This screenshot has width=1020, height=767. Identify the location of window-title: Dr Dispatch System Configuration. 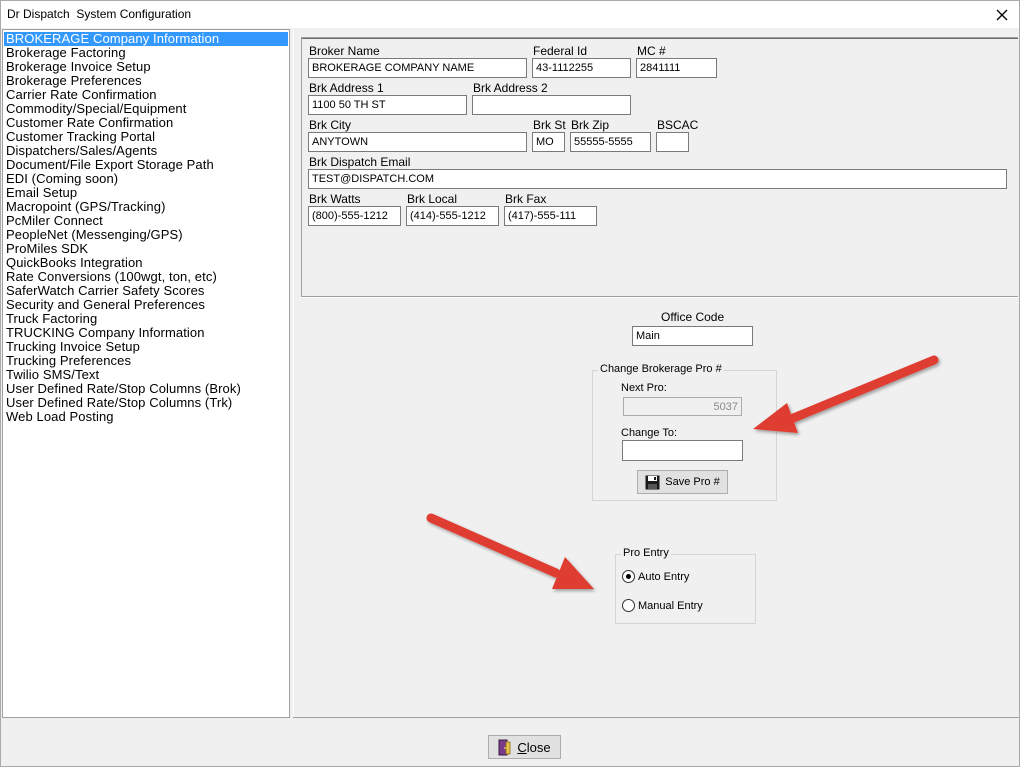
(99, 14).